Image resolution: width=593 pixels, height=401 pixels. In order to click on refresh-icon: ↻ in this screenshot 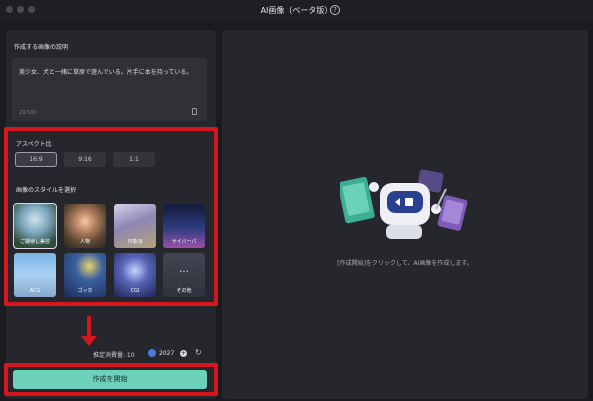, I will do `click(198, 352)`.